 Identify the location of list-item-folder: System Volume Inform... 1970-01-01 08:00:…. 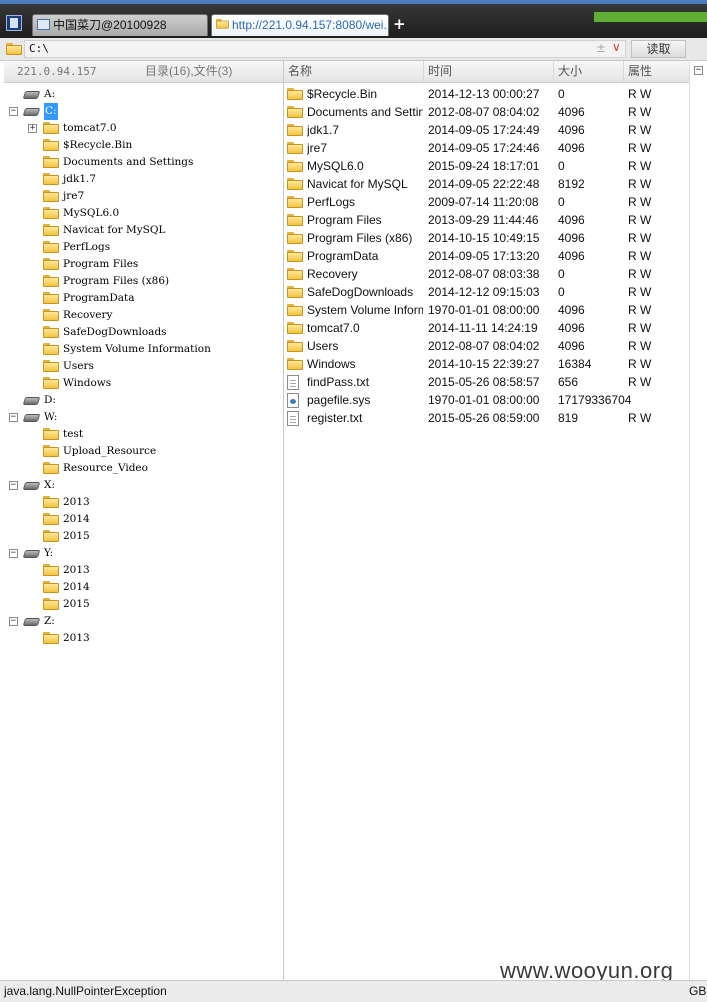
(486, 310).